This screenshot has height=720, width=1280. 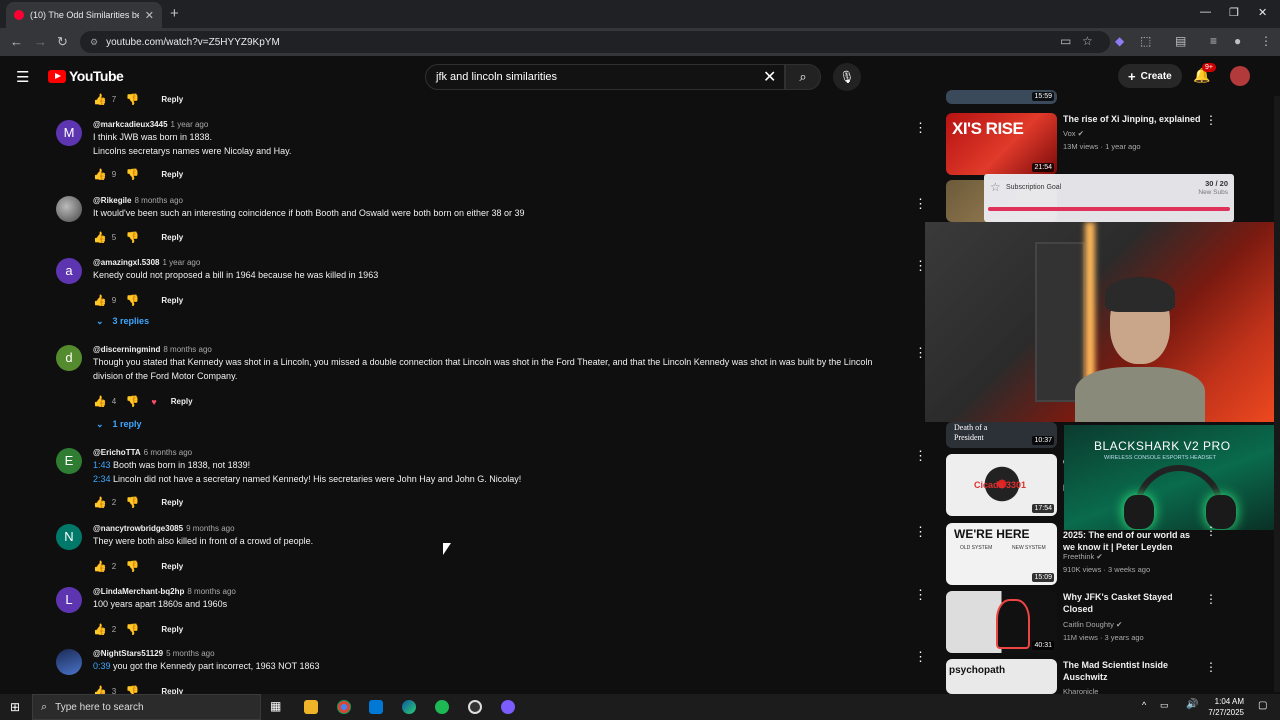 What do you see at coordinates (126, 349) in the screenshot?
I see `comment-author: @discerningmind` at bounding box center [126, 349].